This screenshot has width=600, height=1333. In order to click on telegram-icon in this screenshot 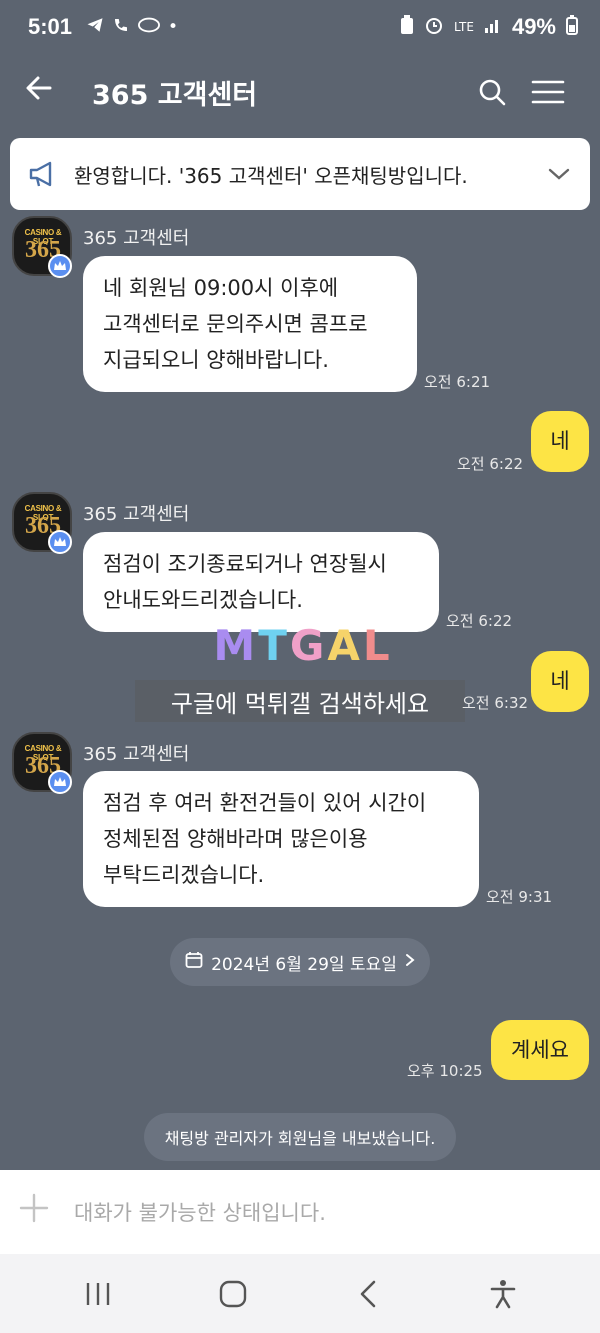, I will do `click(95, 27)`.